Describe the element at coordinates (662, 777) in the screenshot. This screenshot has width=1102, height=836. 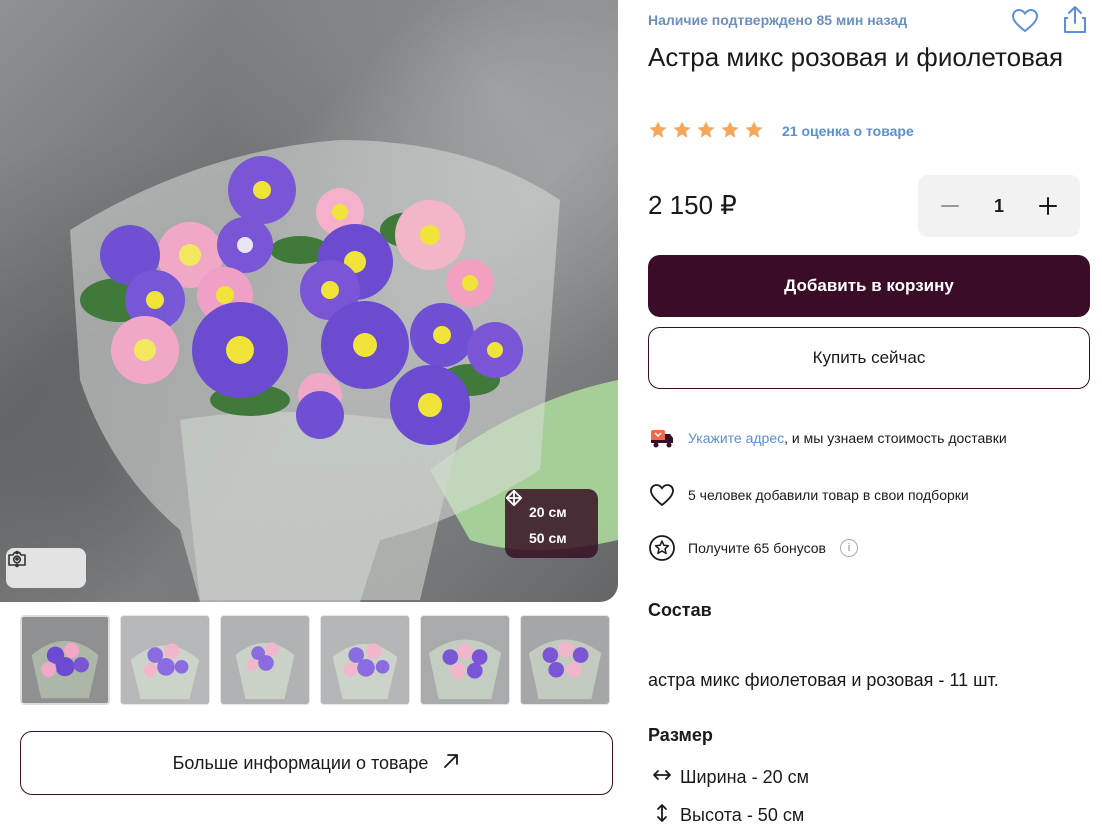
I see `horizontal-arrows-icon` at that location.